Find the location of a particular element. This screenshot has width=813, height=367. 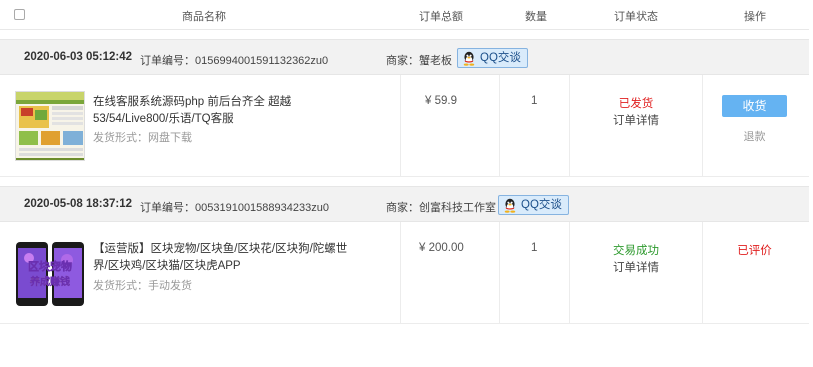

col-product-name: 商品名称 is located at coordinates (204, 17).